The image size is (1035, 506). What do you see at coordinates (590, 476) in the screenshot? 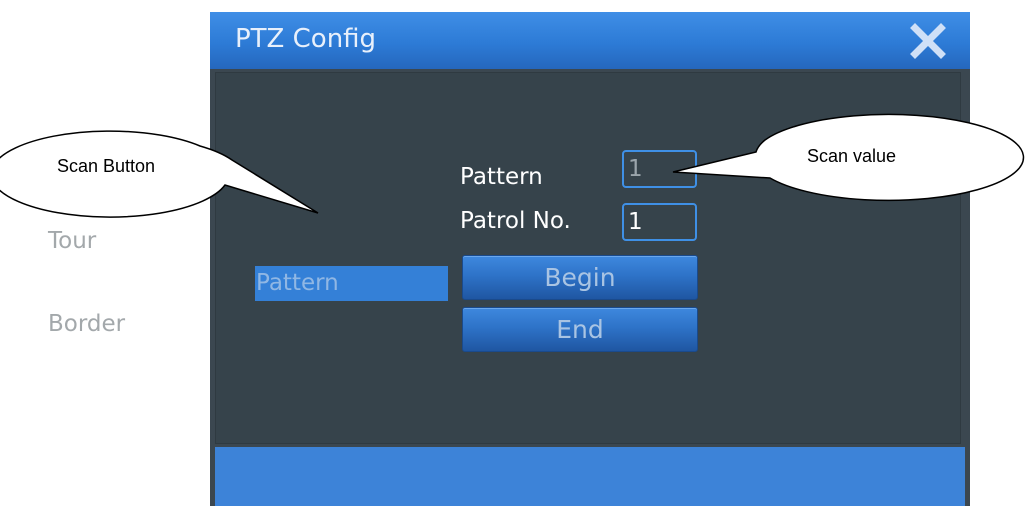
I see `status-bar` at bounding box center [590, 476].